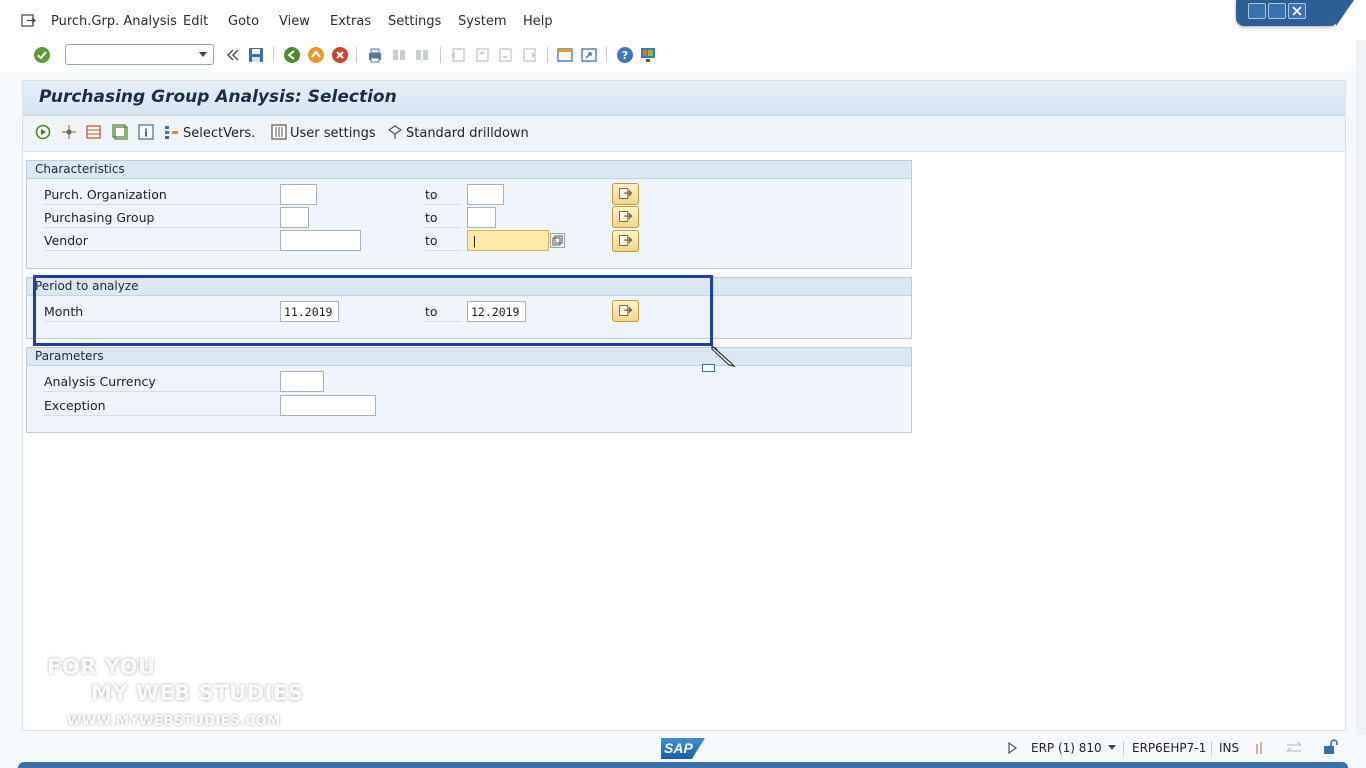 The height and width of the screenshot is (768, 1366). I want to click on scroll-edge, so click(1361, 390).